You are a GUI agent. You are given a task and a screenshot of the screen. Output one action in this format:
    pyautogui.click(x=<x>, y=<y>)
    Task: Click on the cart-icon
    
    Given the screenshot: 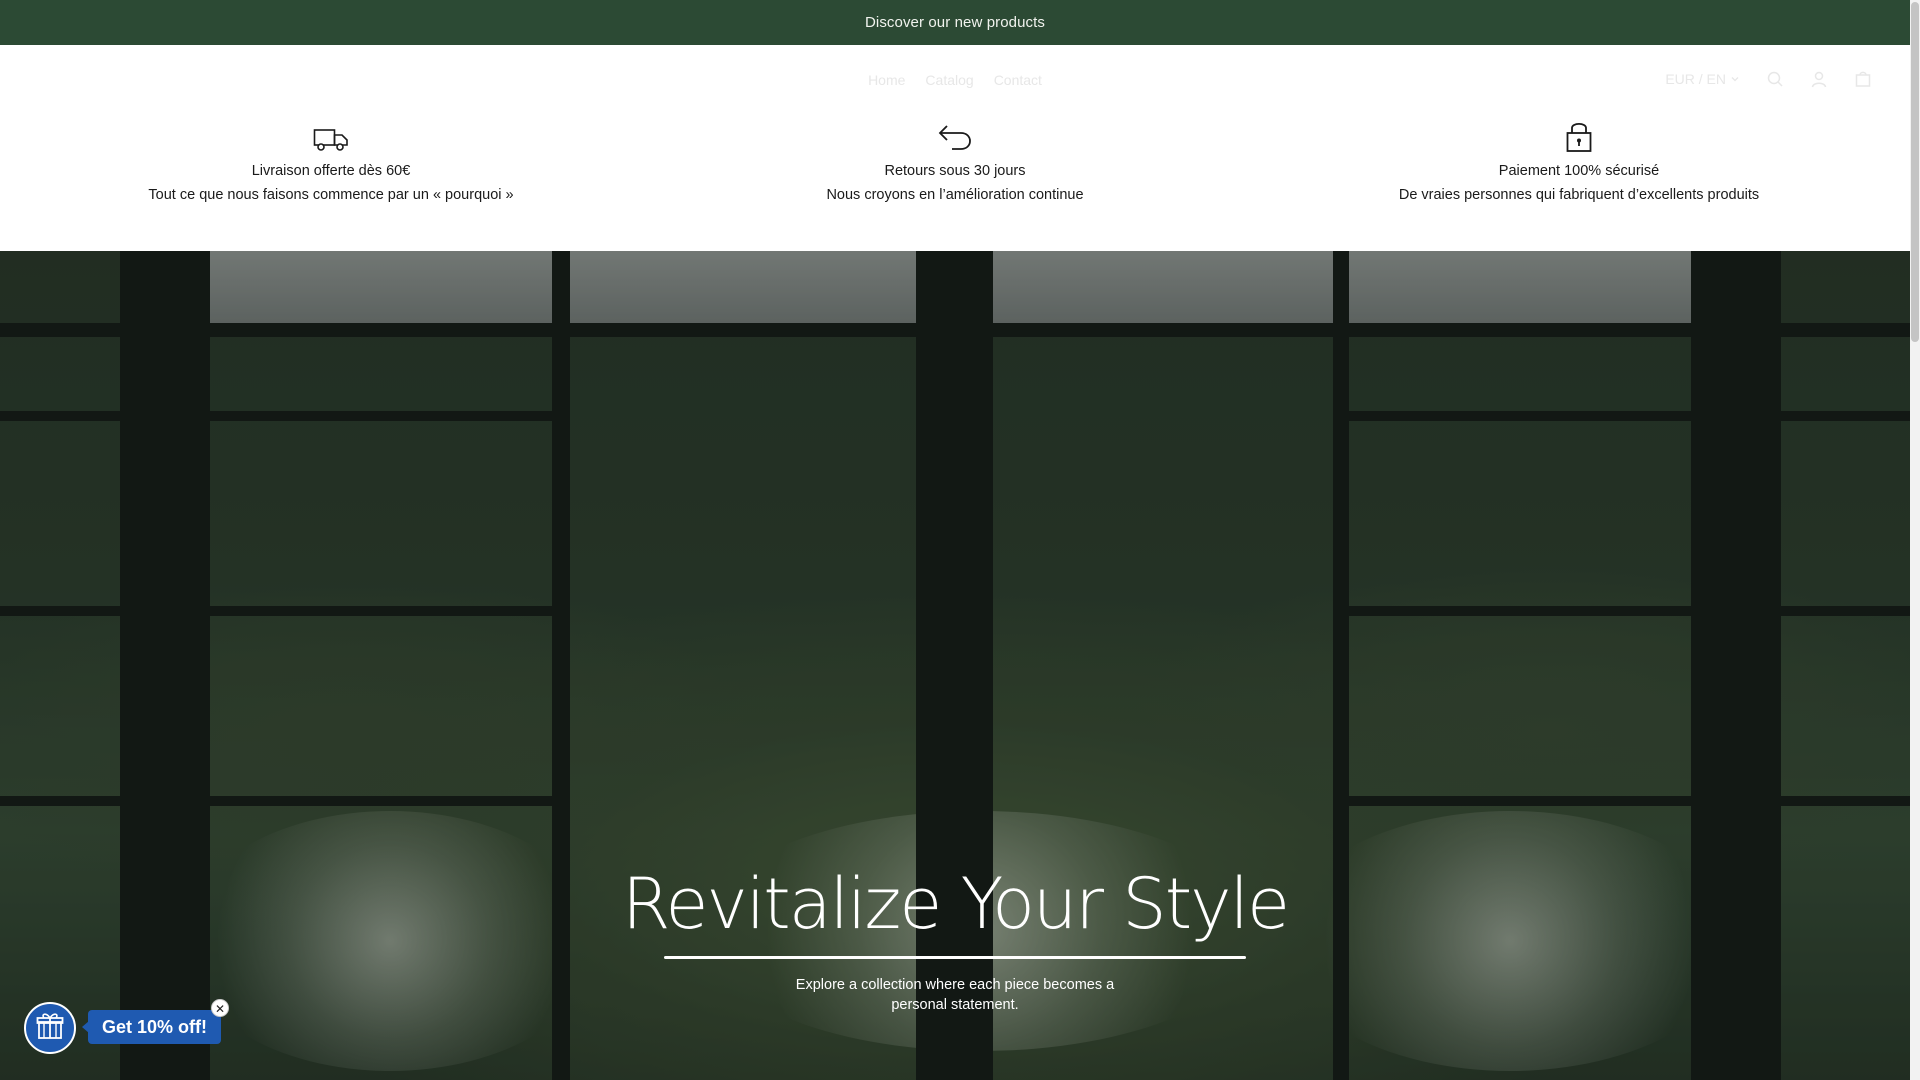 What is the action you would take?
    pyautogui.click(x=1863, y=79)
    